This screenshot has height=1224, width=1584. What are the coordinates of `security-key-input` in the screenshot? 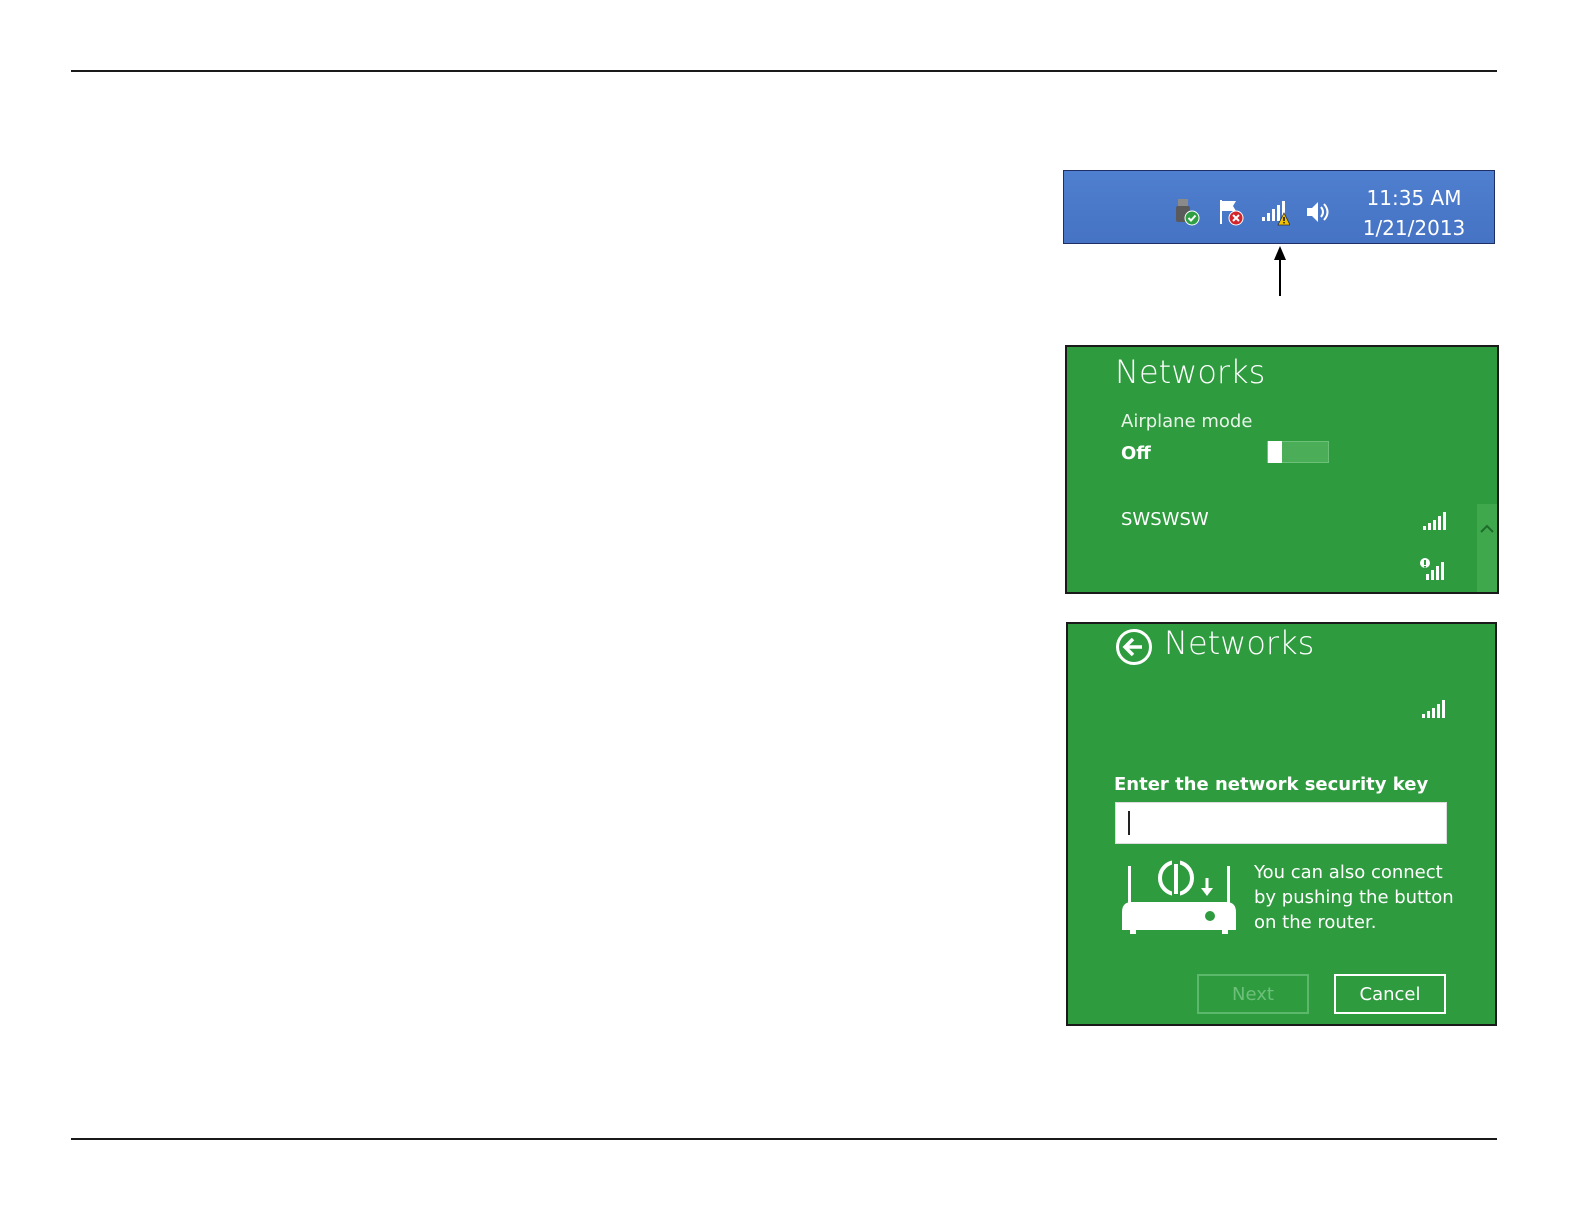 It's located at (1281, 823).